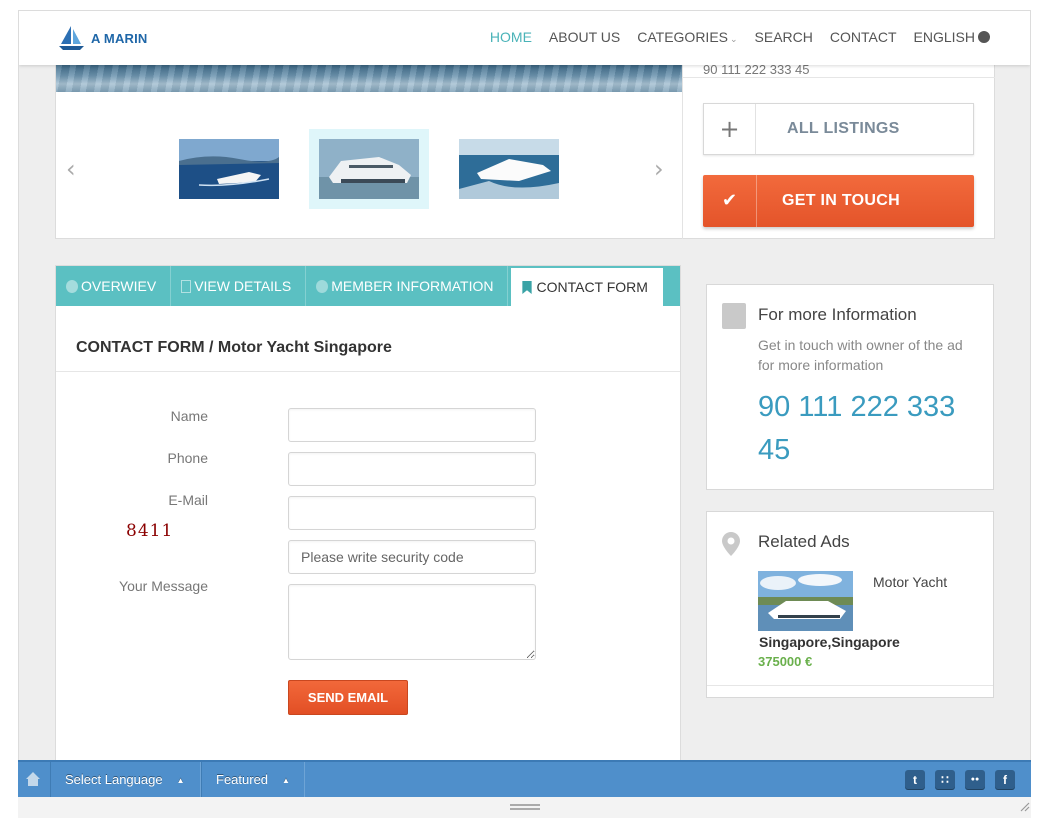 The width and height of the screenshot is (1056, 818). Describe the element at coordinates (945, 780) in the screenshot. I see `rss-icon: ∷` at that location.